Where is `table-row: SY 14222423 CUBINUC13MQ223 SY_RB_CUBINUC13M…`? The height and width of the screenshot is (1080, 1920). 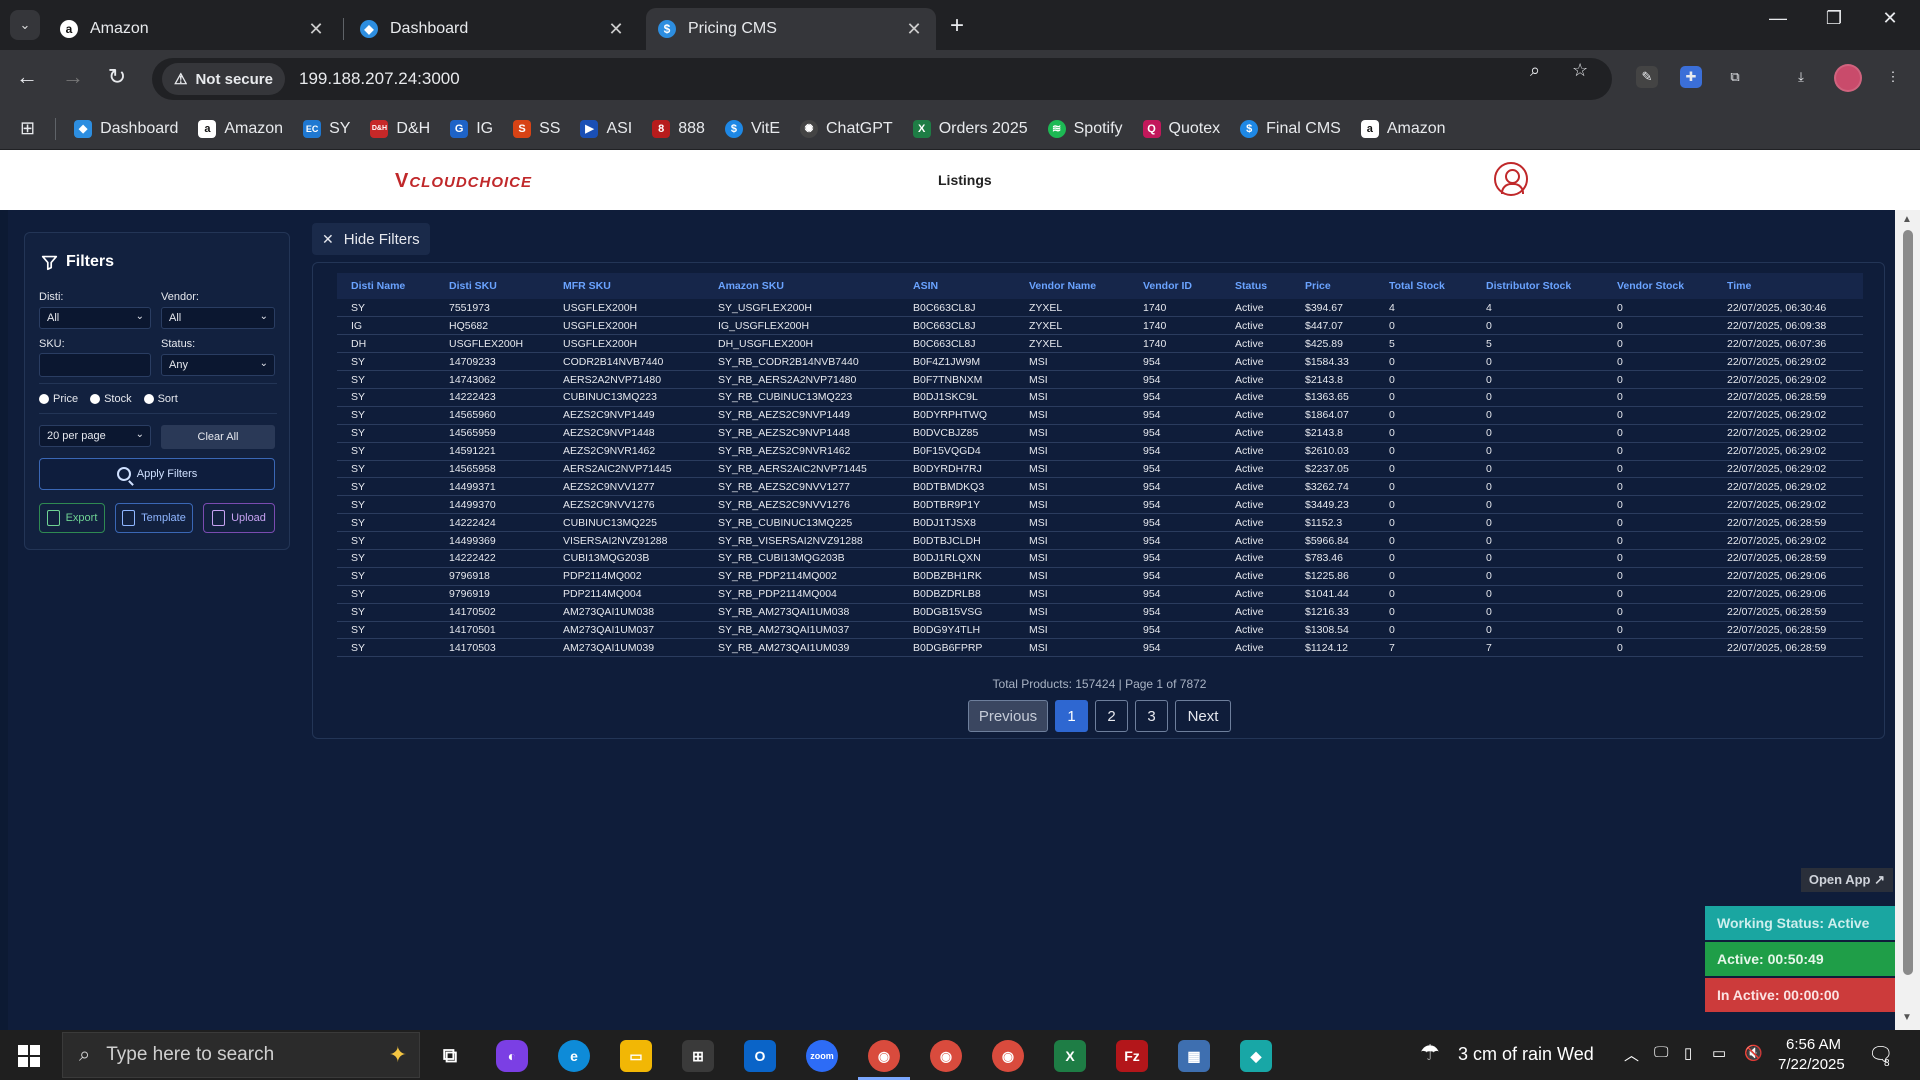 table-row: SY 14222423 CUBINUC13MQ223 SY_RB_CUBINUC13M… is located at coordinates (1100, 397).